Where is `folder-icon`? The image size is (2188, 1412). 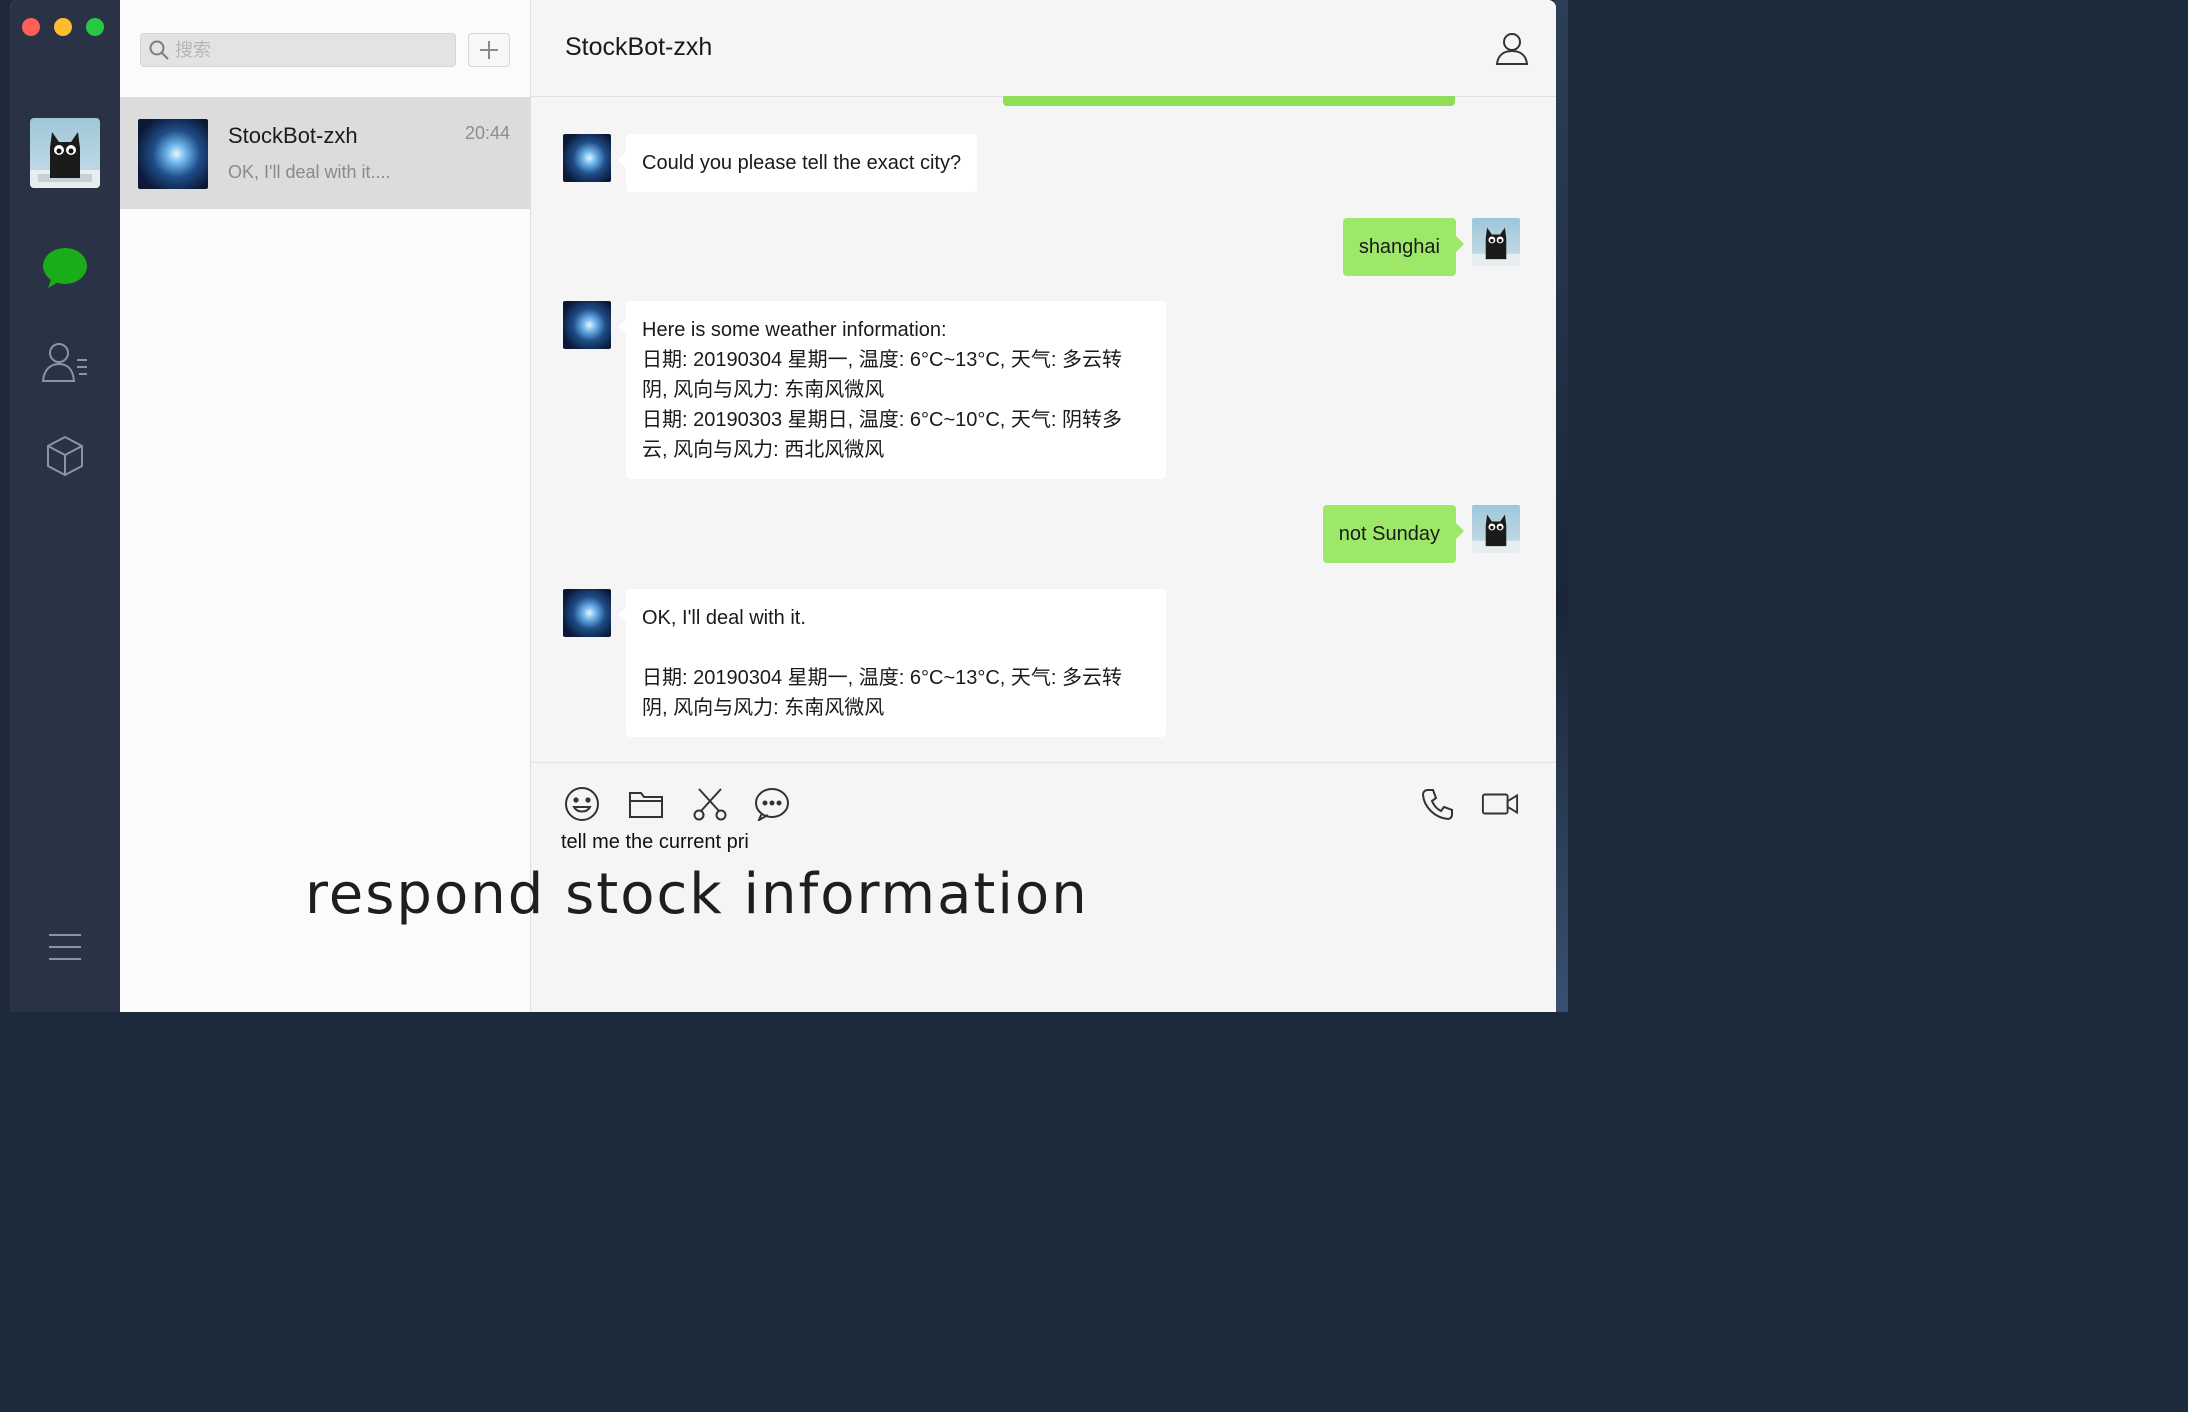
folder-icon is located at coordinates (646, 804).